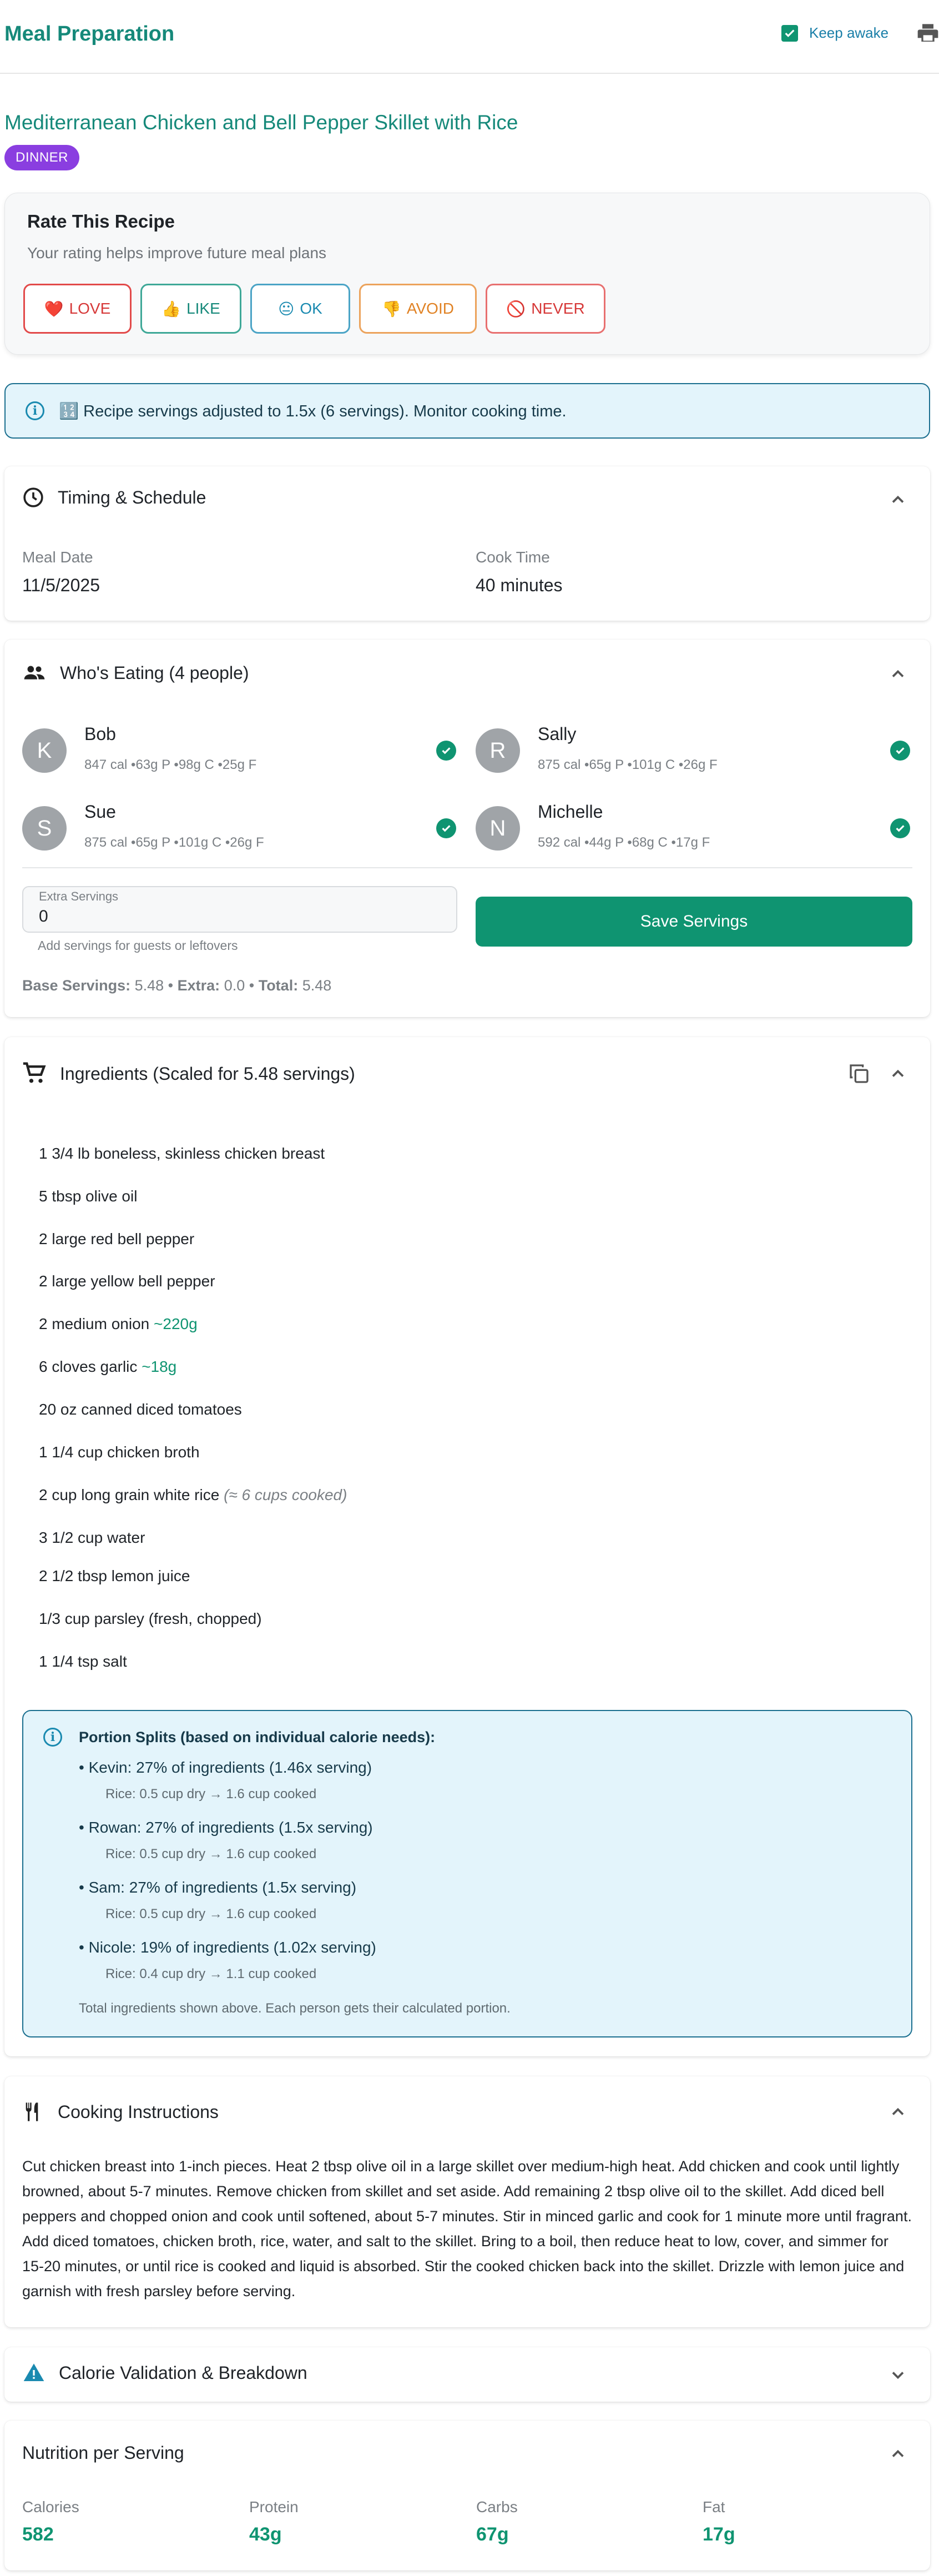 This screenshot has width=939, height=2576. I want to click on nutrition-section: Nutrition per Serving, so click(467, 2495).